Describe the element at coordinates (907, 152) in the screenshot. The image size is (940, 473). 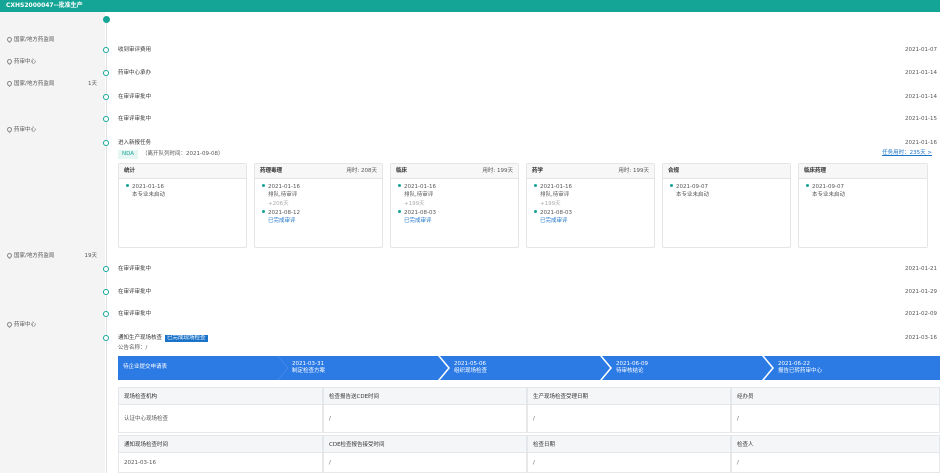
I see `task-duration-link: 任务用时：235天 >` at that location.